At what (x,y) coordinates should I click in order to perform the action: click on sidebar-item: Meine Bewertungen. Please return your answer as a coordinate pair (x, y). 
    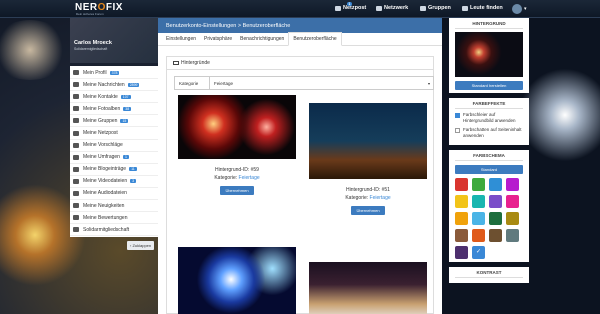
    Looking at the image, I should click on (114, 218).